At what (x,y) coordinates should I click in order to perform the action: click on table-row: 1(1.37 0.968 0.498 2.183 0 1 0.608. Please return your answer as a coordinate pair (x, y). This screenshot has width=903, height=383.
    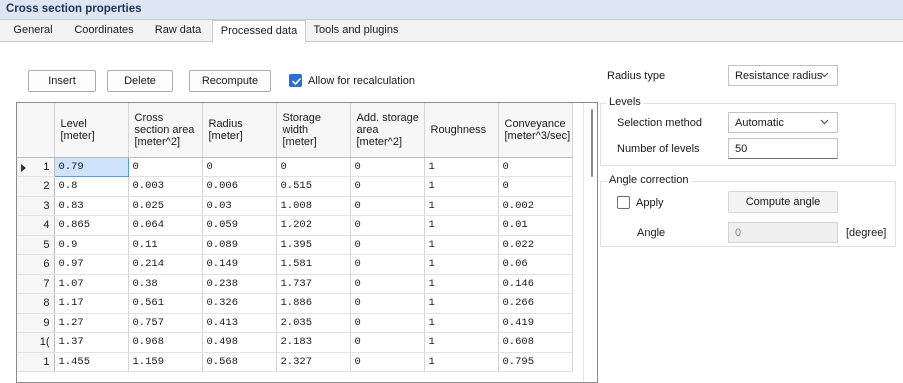
    Looking at the image, I should click on (295, 342).